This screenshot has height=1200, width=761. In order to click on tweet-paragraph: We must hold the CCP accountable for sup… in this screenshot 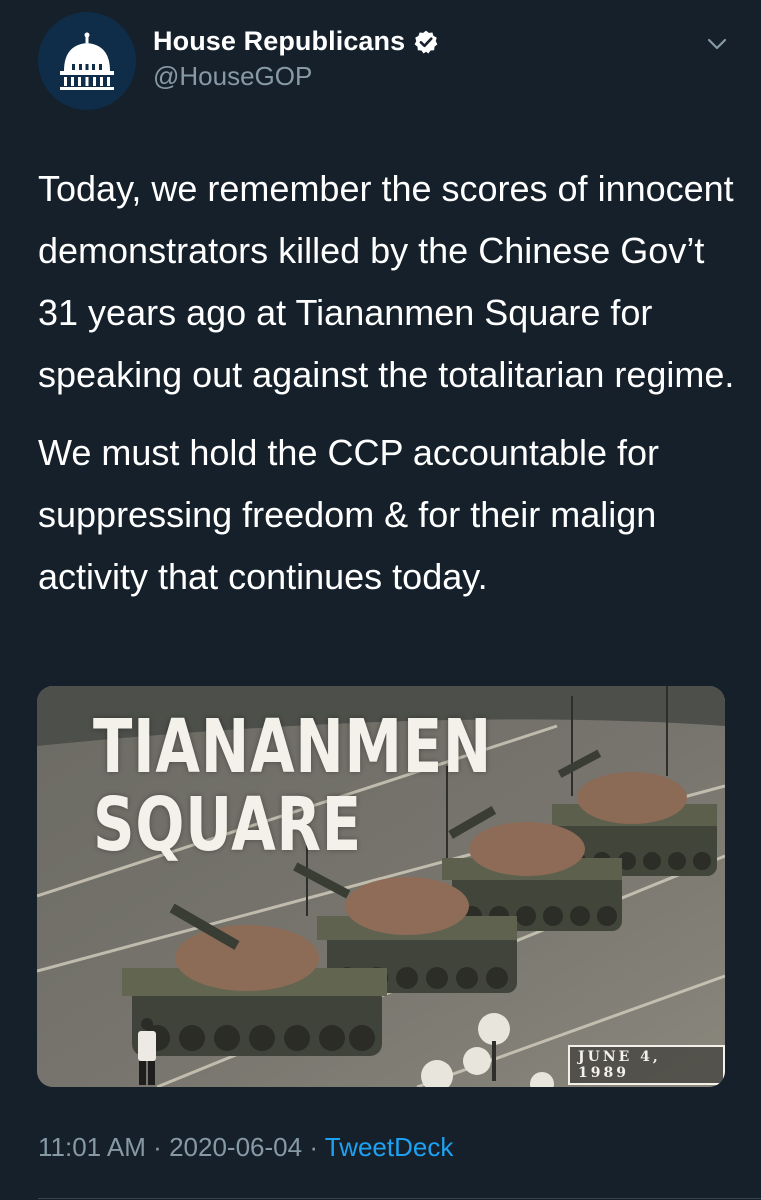, I will do `click(348, 514)`.